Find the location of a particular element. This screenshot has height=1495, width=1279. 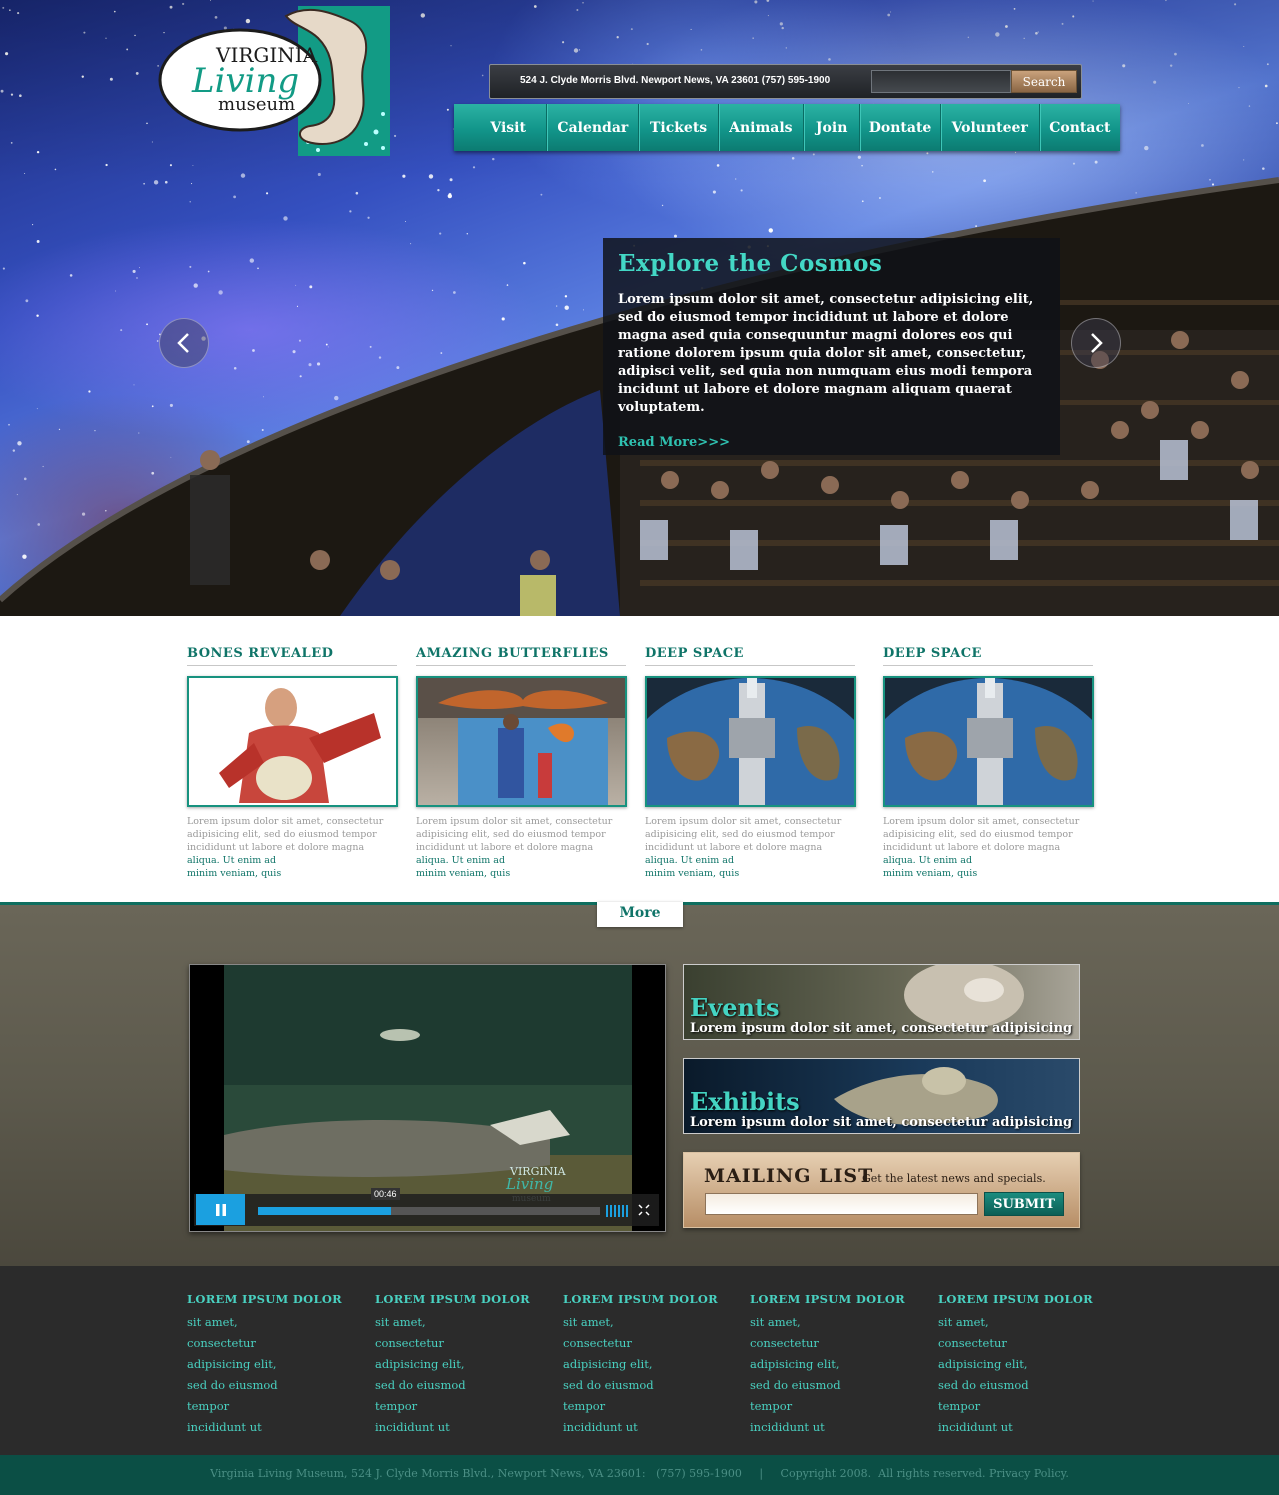

museum-logo: VIRGINIA Living museum is located at coordinates (276, 80).